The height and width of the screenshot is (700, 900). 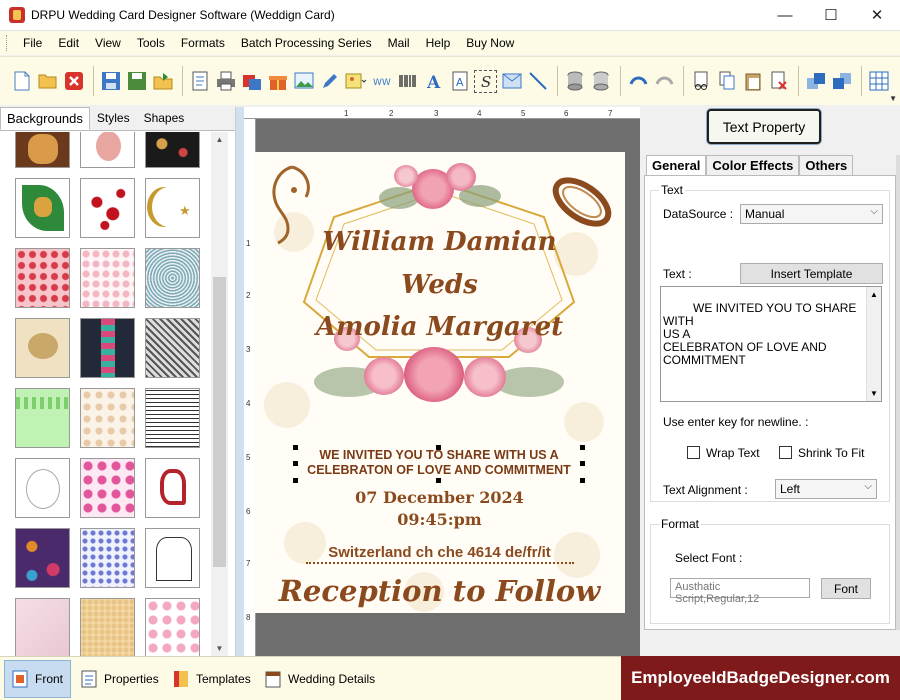 What do you see at coordinates (537, 81) in the screenshot?
I see `line-icon` at bounding box center [537, 81].